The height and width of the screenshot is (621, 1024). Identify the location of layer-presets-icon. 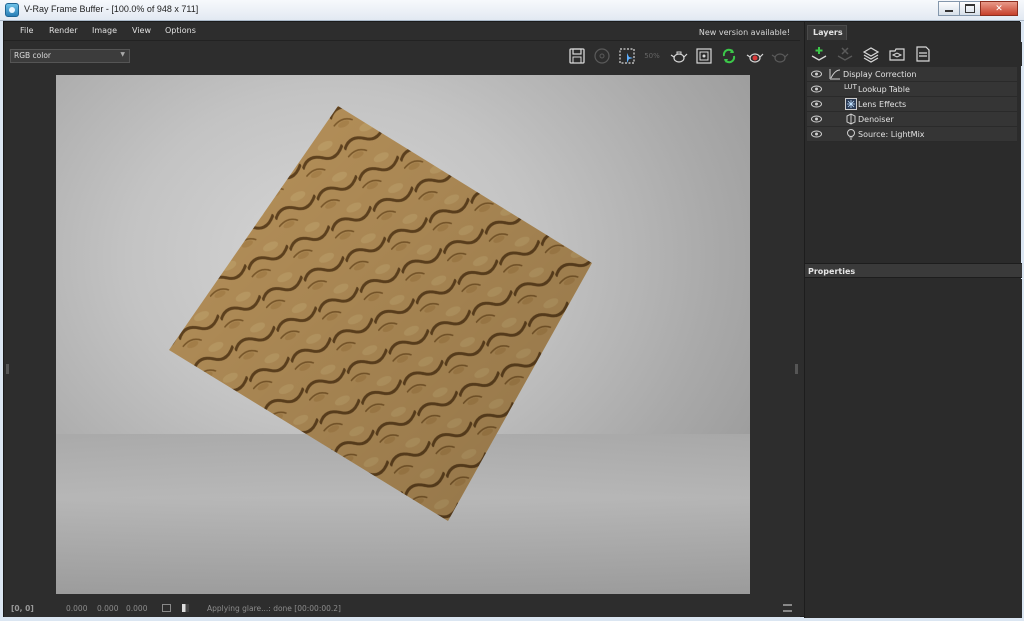
(923, 54).